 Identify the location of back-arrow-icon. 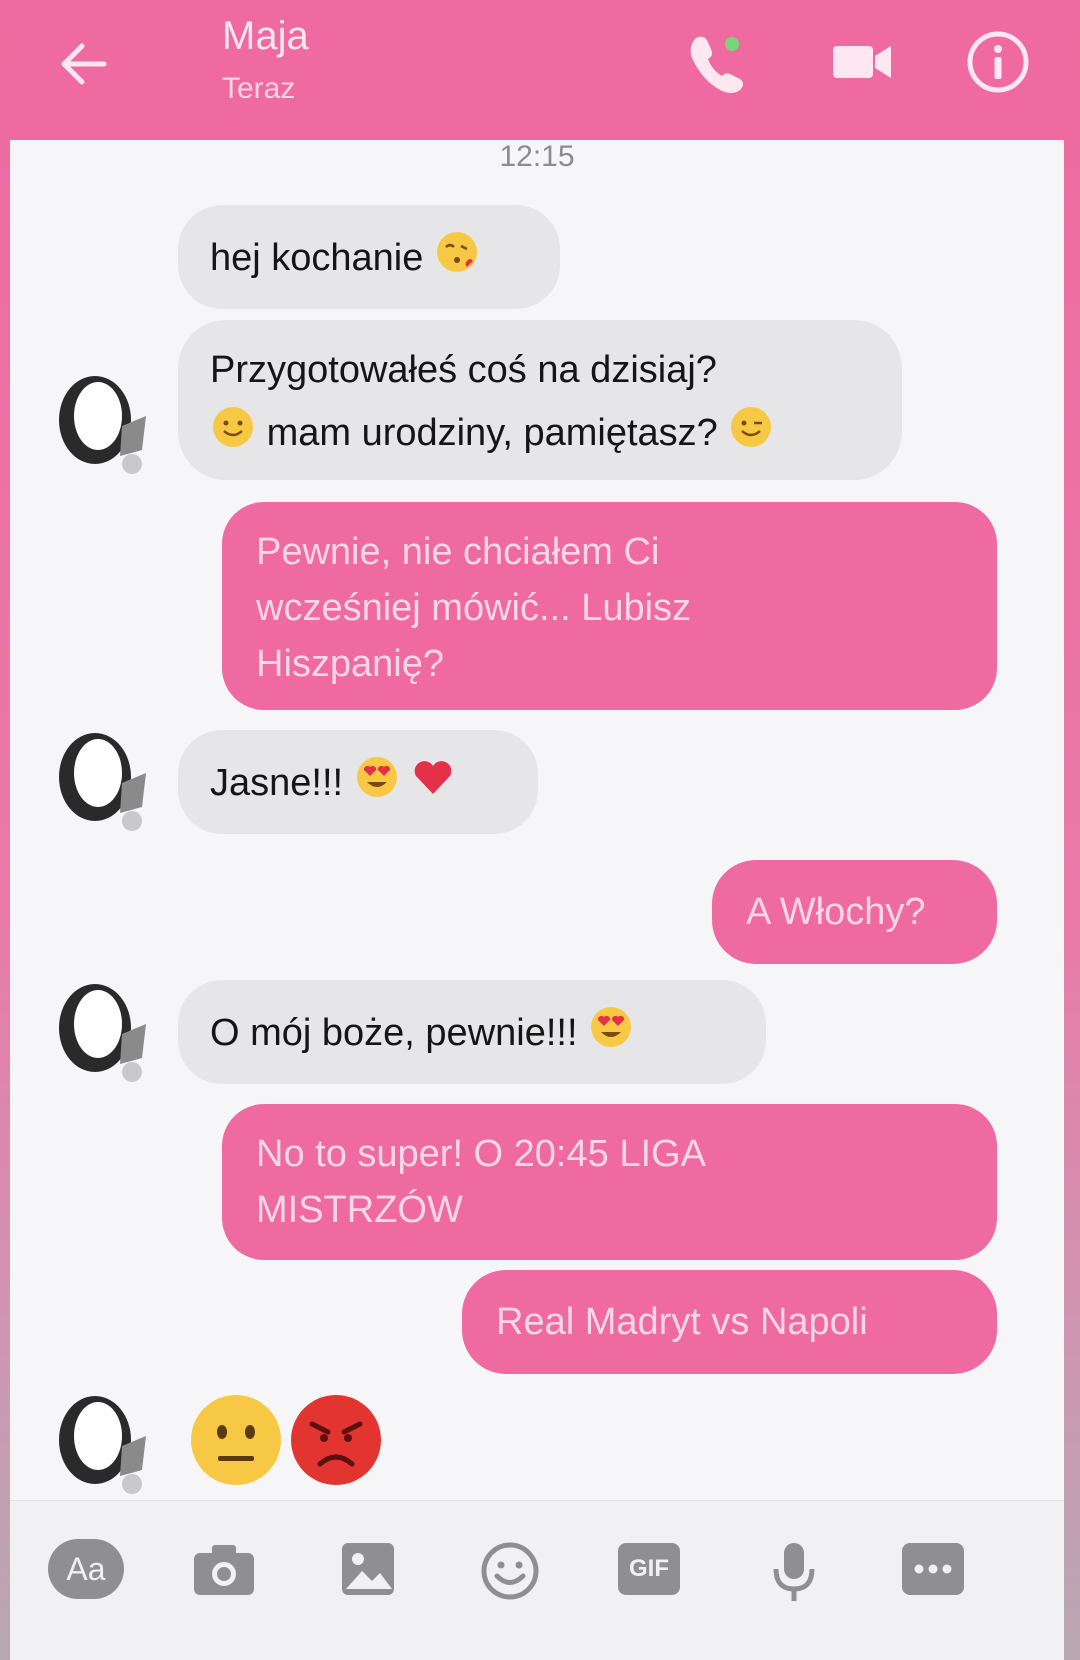
(84, 64).